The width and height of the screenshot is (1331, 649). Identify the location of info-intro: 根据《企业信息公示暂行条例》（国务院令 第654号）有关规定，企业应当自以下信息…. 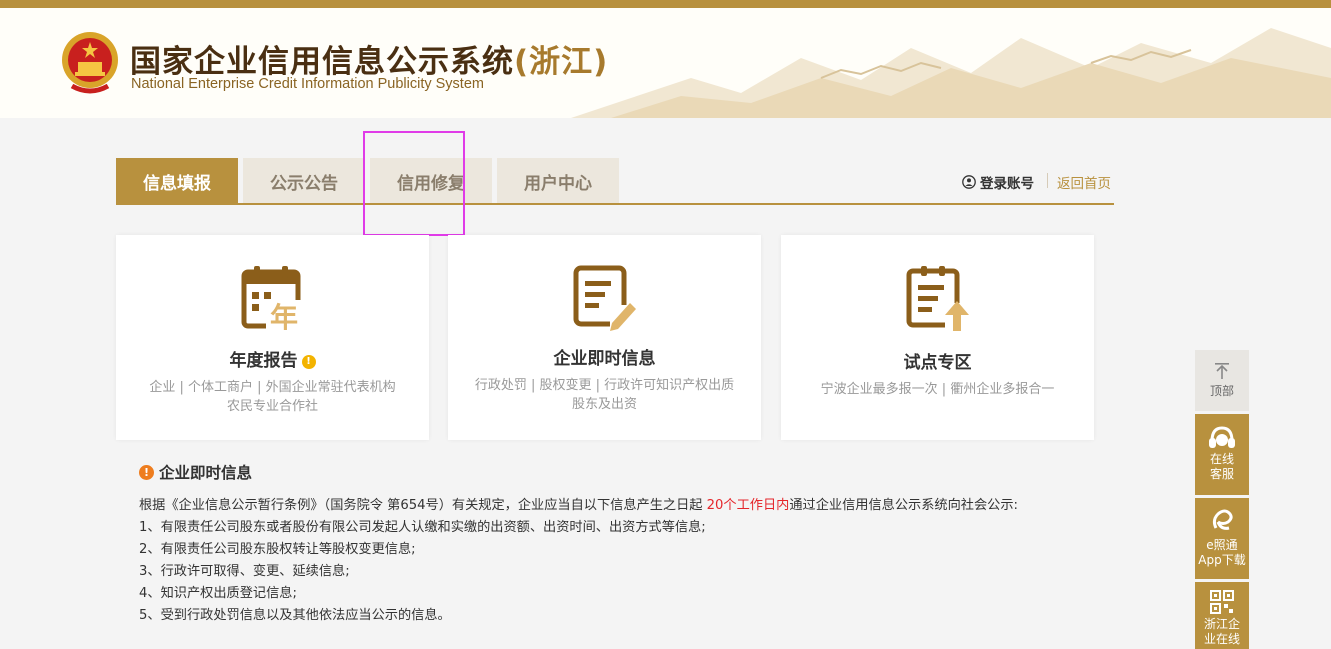
(578, 505).